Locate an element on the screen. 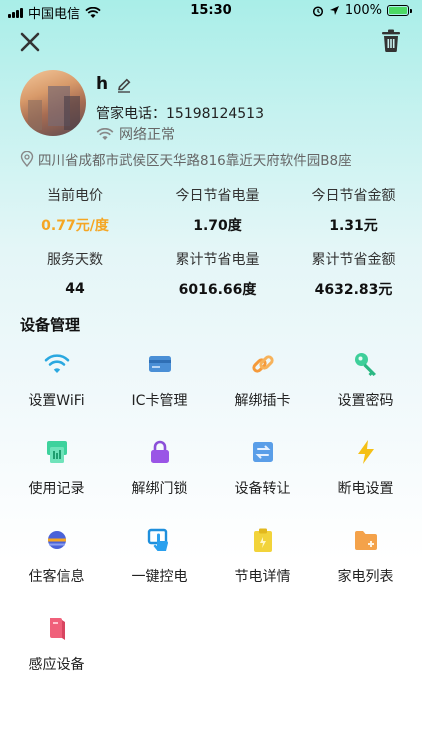 The height and width of the screenshot is (750, 422). device-label: 设置WiFi is located at coordinates (56, 401).